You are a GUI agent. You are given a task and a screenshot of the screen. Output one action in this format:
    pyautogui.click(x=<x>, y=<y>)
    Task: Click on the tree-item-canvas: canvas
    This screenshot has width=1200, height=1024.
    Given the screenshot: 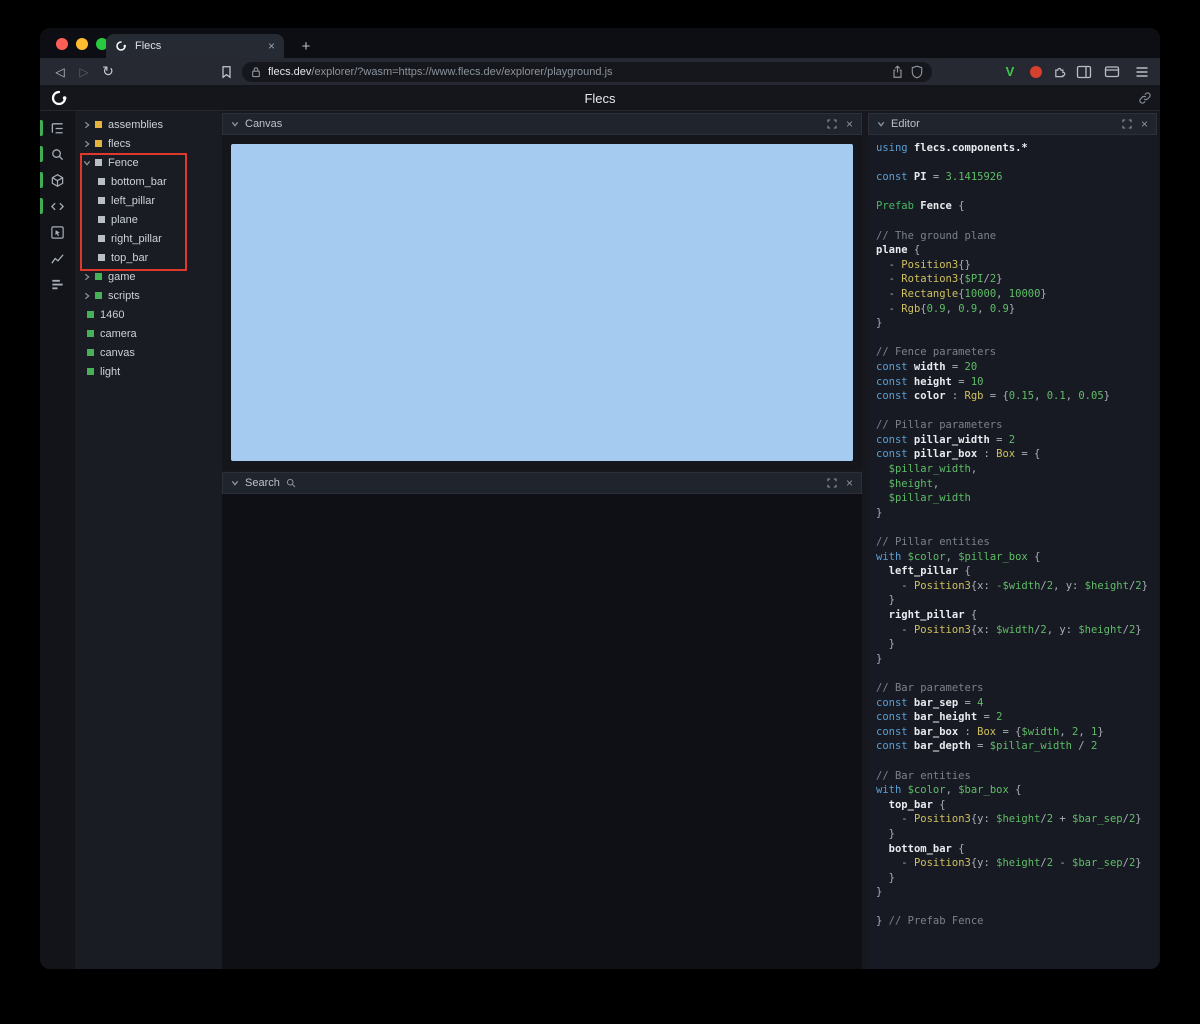 What is the action you would take?
    pyautogui.click(x=148, y=352)
    